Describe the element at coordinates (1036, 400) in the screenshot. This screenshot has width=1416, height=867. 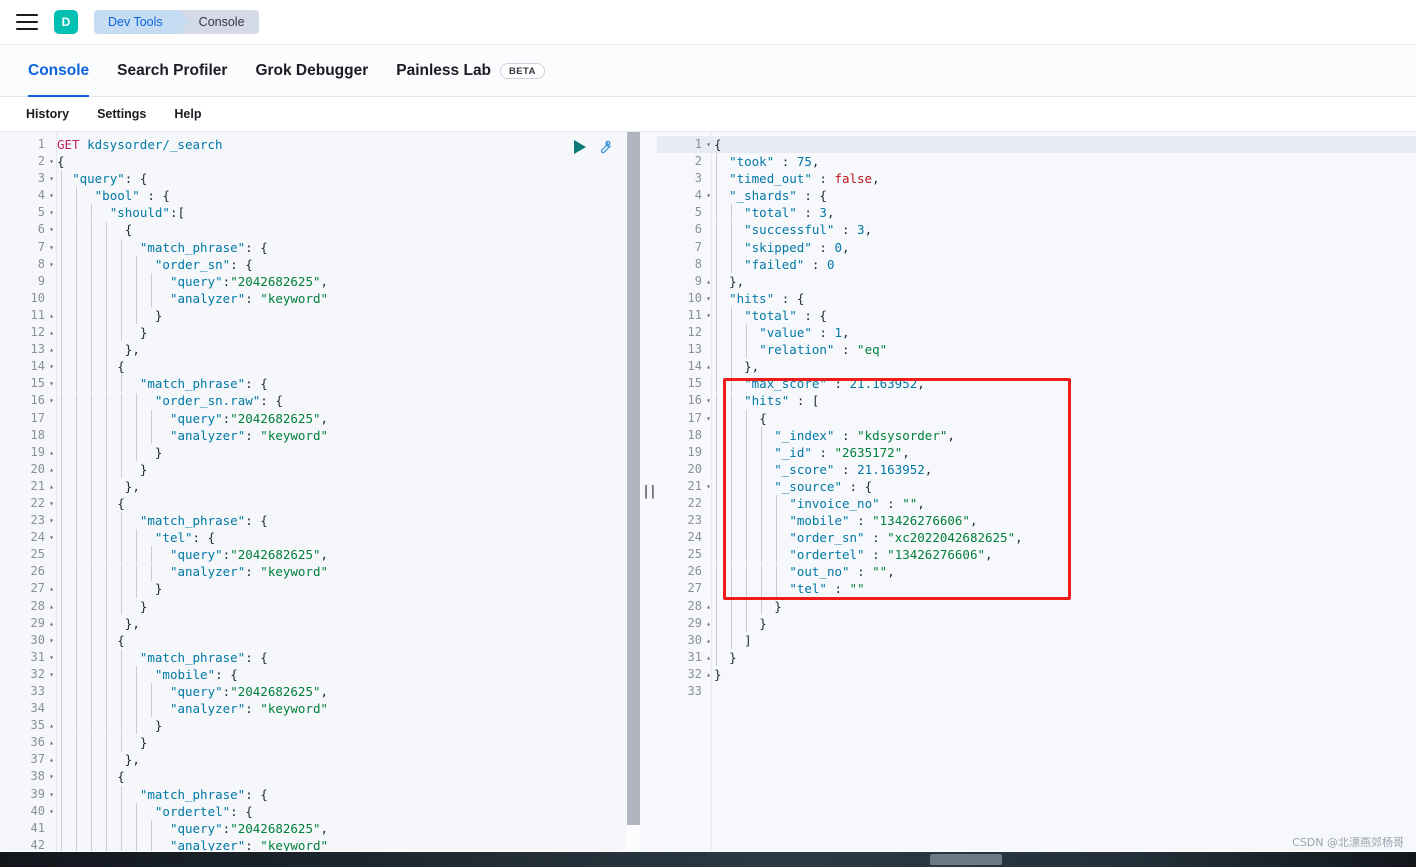
I see `code-line: 16 ▾ "hits" : [` at that location.